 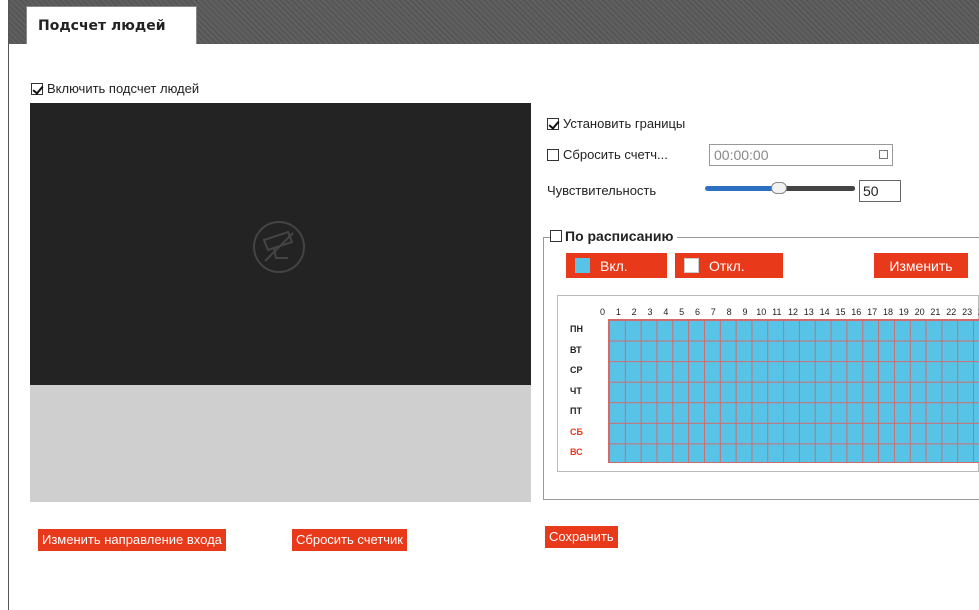 I want to click on sensitivity-row: Чувствительность, so click(x=601, y=190).